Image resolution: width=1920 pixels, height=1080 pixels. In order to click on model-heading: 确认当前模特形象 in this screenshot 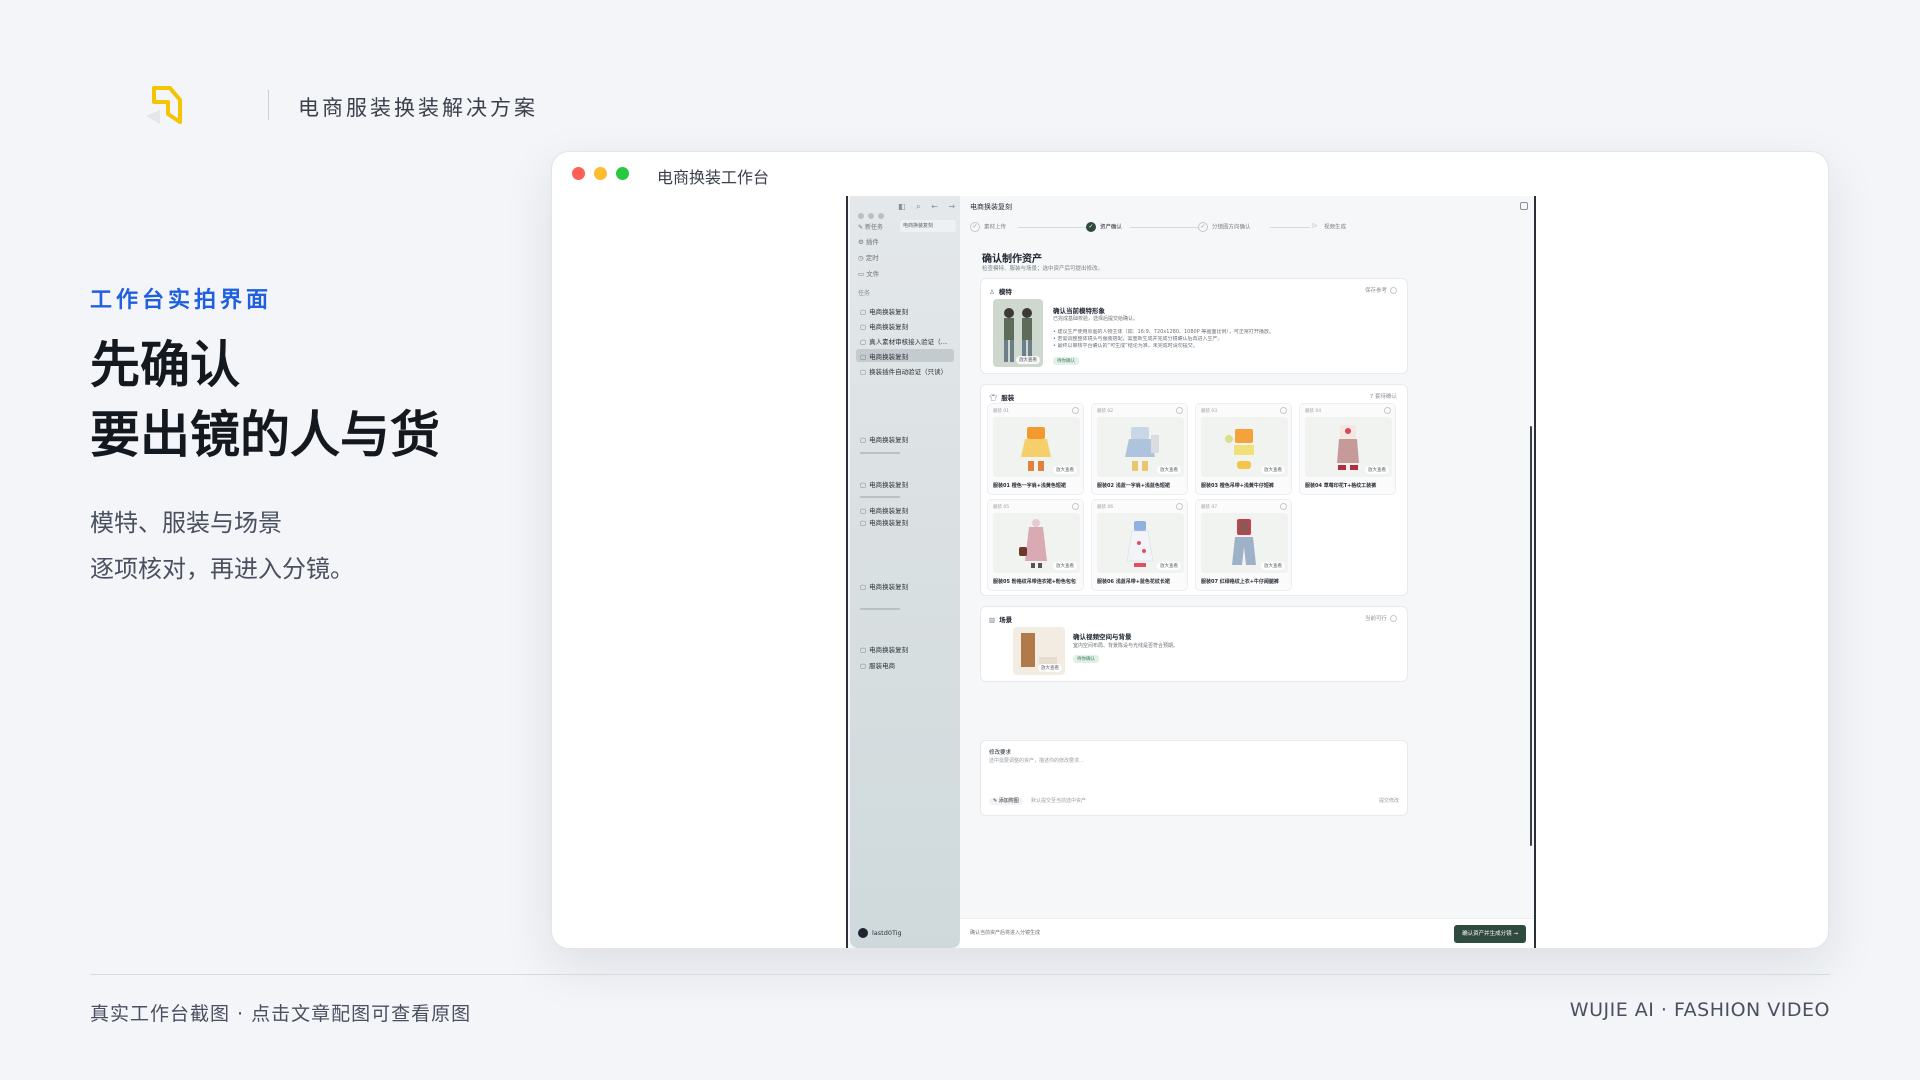, I will do `click(1079, 311)`.